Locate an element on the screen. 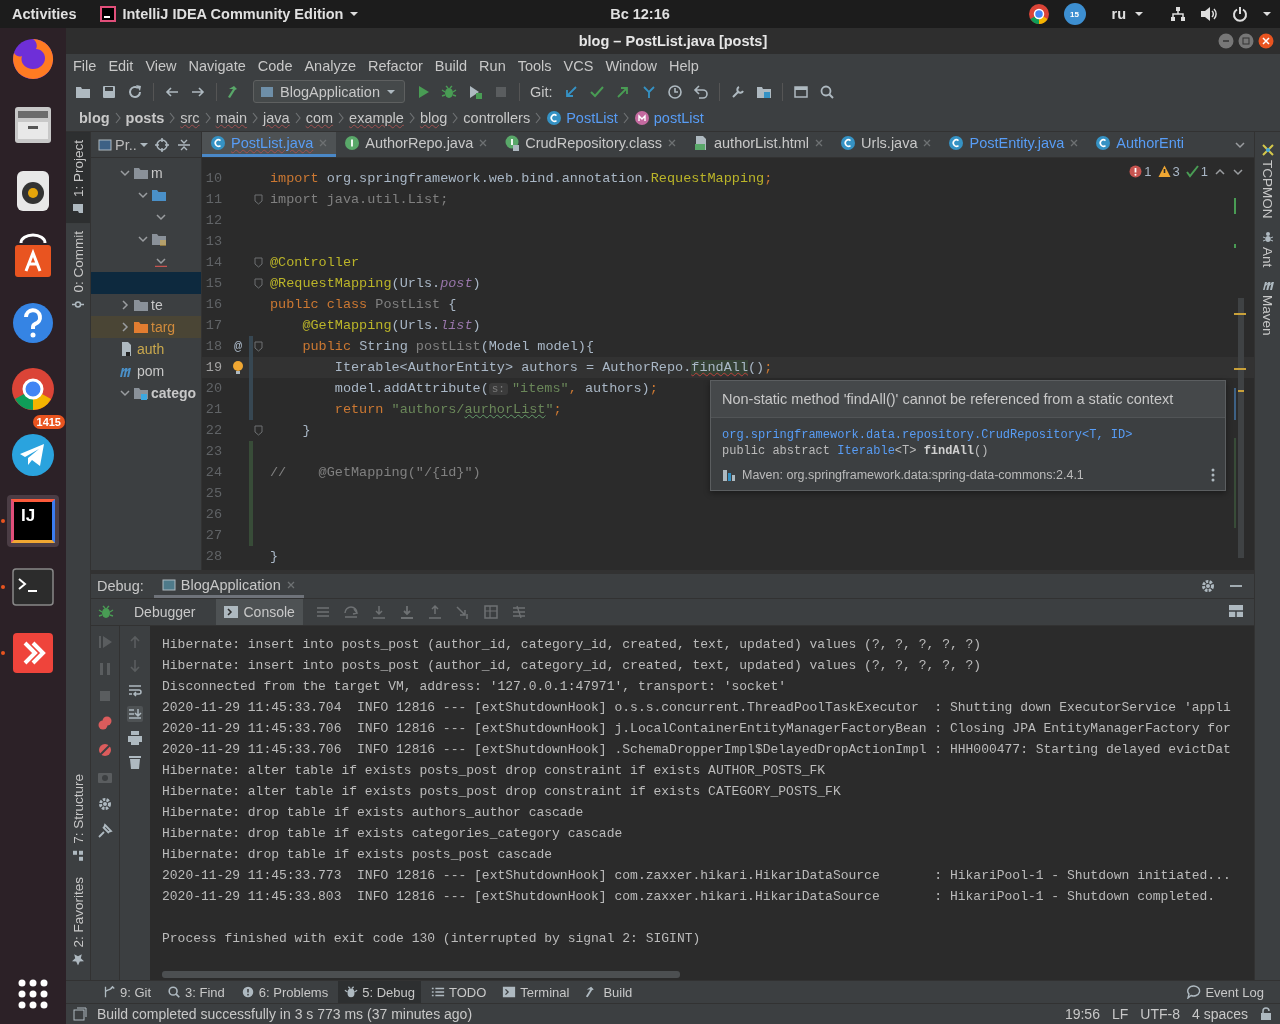  undo-icon is located at coordinates (700, 91).